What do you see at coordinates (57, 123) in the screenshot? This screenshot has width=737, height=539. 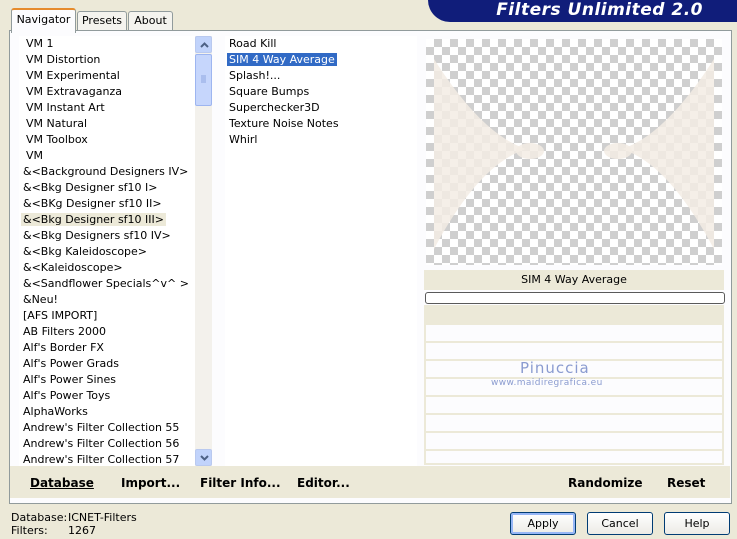 I see `list-item-label: VM Natural` at bounding box center [57, 123].